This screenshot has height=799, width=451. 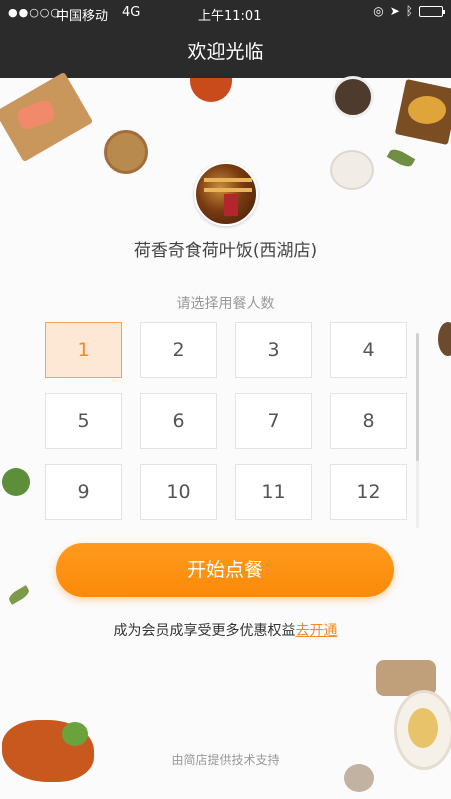 I want to click on orientation-lock-icon: ◎, so click(x=378, y=11).